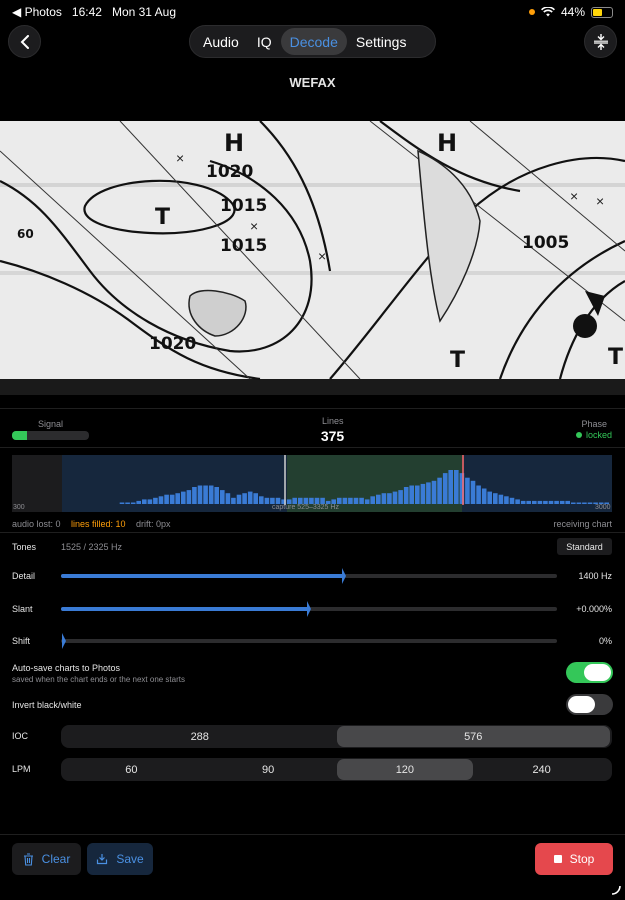 Image resolution: width=625 pixels, height=900 pixels. I want to click on tones-value: 1525 / 2325 Hz, so click(92, 547).